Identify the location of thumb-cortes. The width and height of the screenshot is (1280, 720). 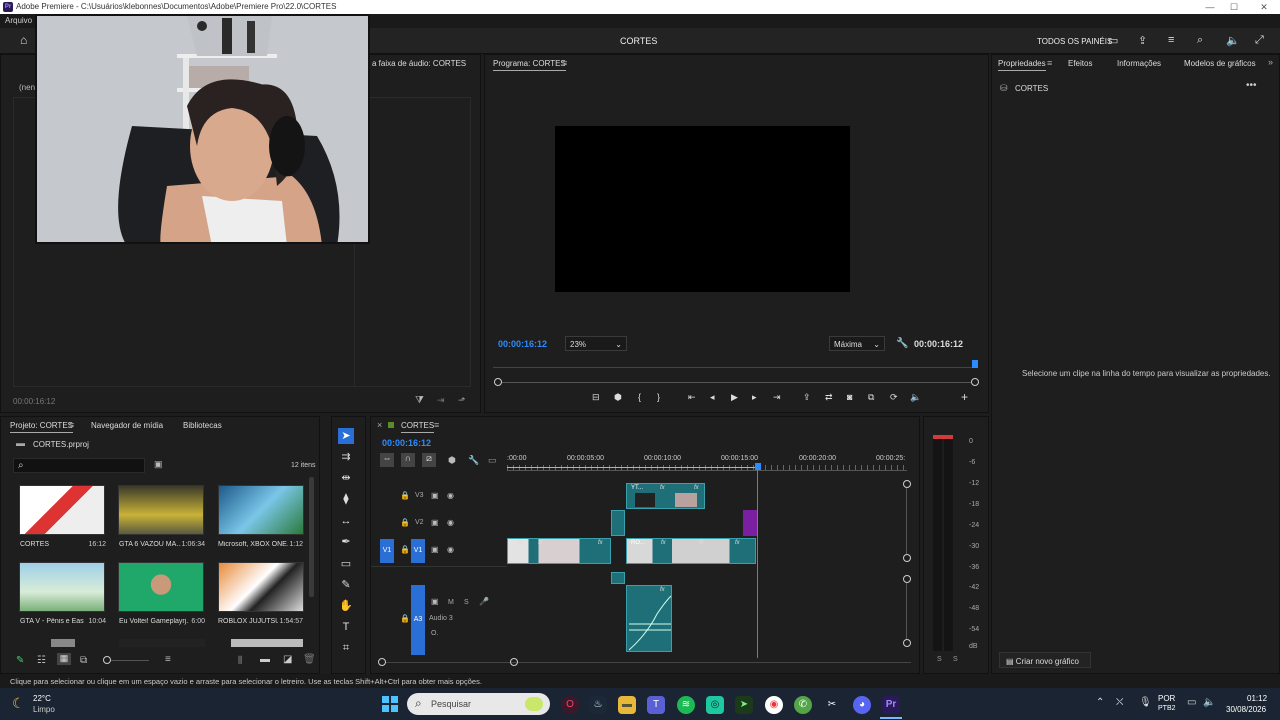
(62, 510).